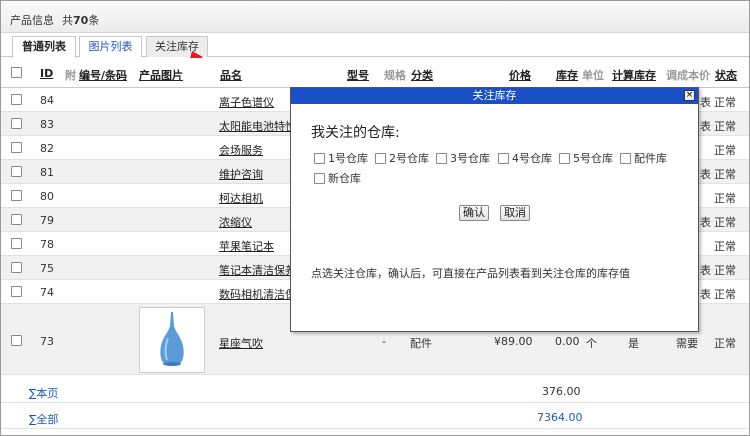  Describe the element at coordinates (47, 341) in the screenshot. I see `row-id: 73` at that location.